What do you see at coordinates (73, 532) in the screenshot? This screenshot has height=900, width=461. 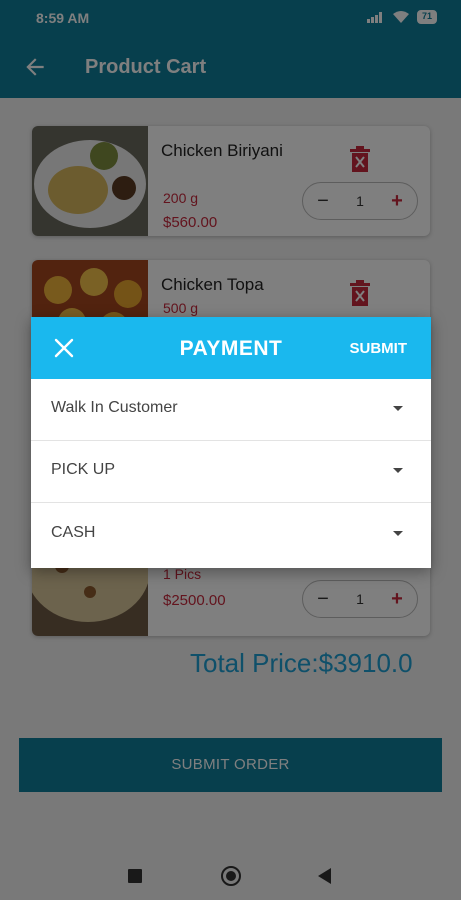 I see `payment-method-value: CASH` at bounding box center [73, 532].